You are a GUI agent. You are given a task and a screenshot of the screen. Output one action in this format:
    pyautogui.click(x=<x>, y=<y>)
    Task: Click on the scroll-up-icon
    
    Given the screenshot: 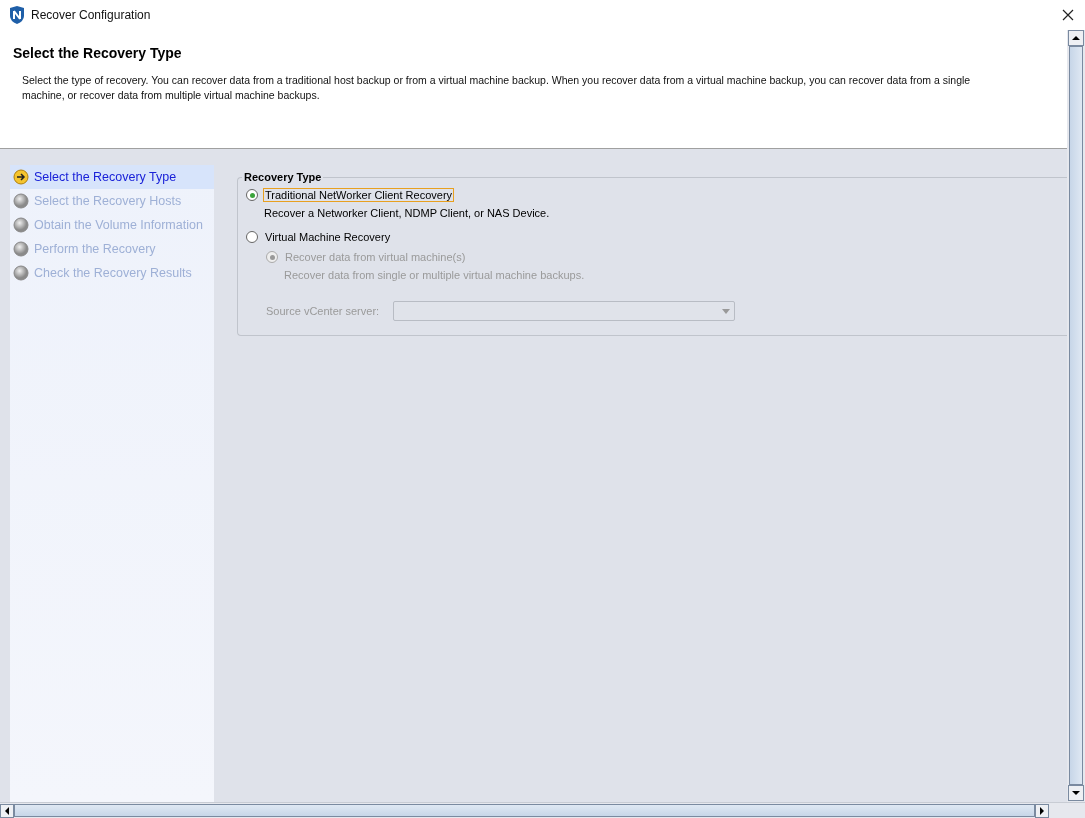 What is the action you would take?
    pyautogui.click(x=1076, y=38)
    